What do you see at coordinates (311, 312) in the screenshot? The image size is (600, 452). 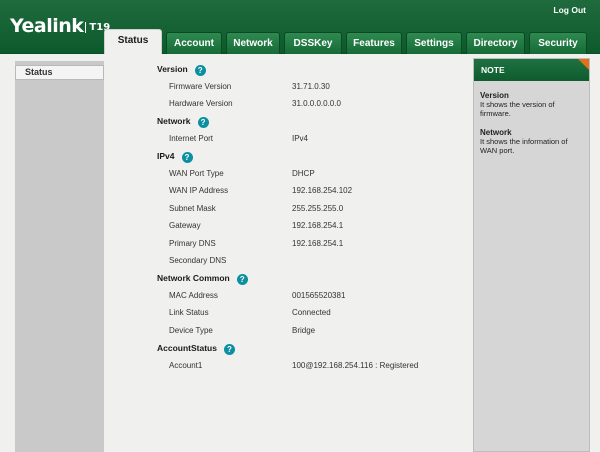 I see `row-value-link-status: Connected` at bounding box center [311, 312].